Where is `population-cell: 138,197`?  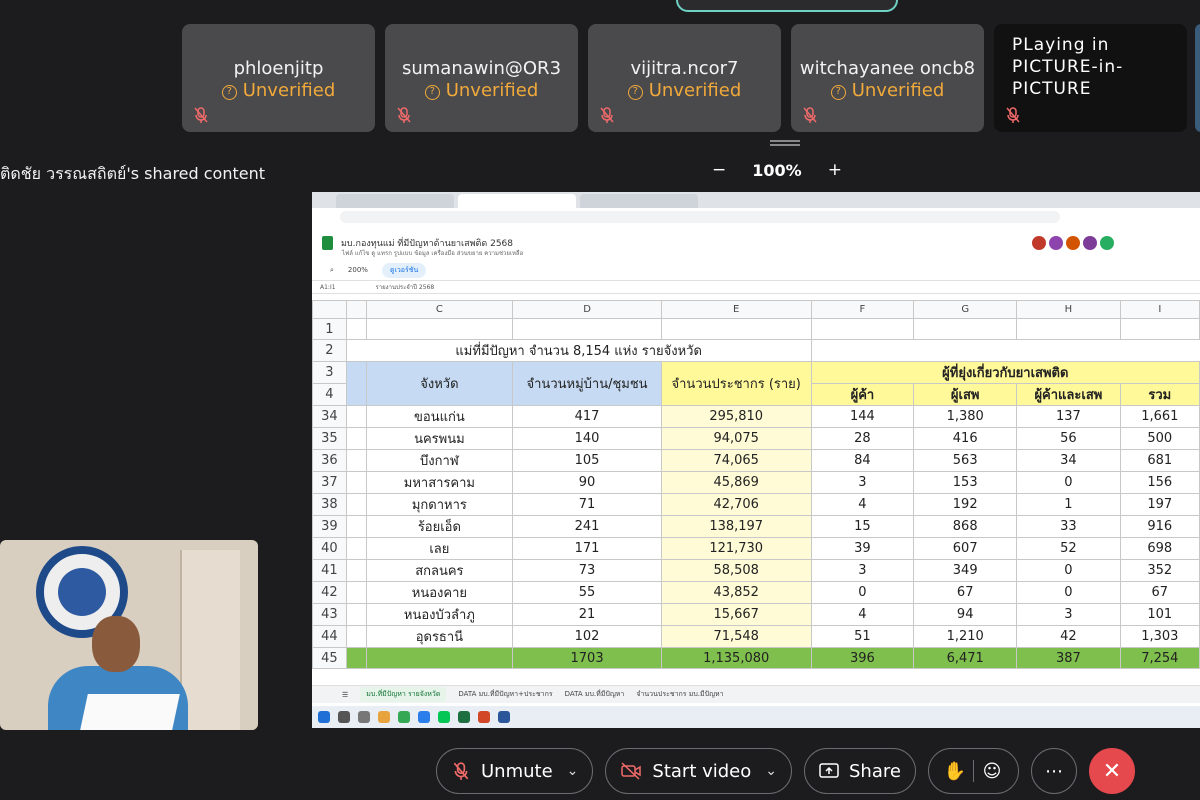 population-cell: 138,197 is located at coordinates (736, 526).